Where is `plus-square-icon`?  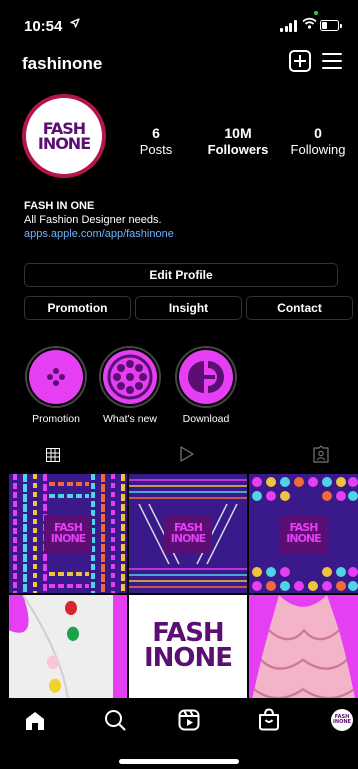
plus-square-icon is located at coordinates (300, 61).